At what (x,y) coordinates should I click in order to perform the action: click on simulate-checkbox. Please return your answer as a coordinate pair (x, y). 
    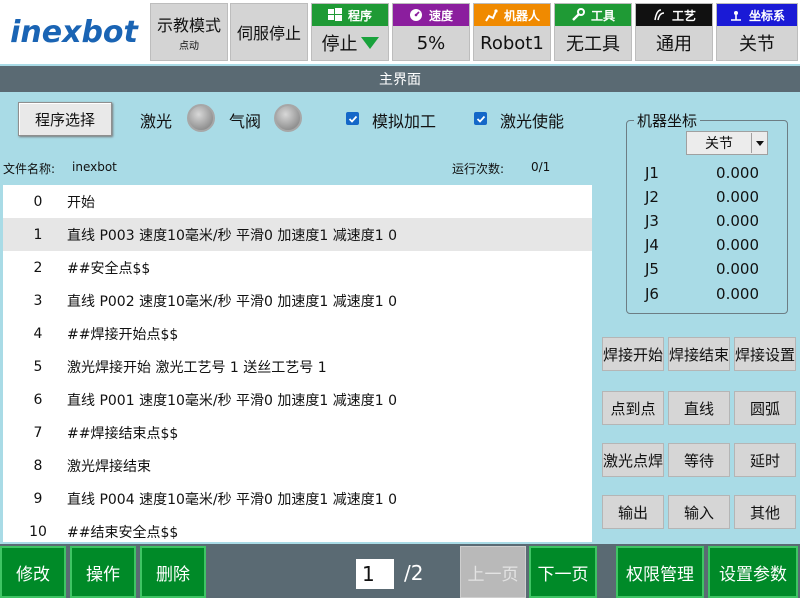
    Looking at the image, I should click on (352, 118).